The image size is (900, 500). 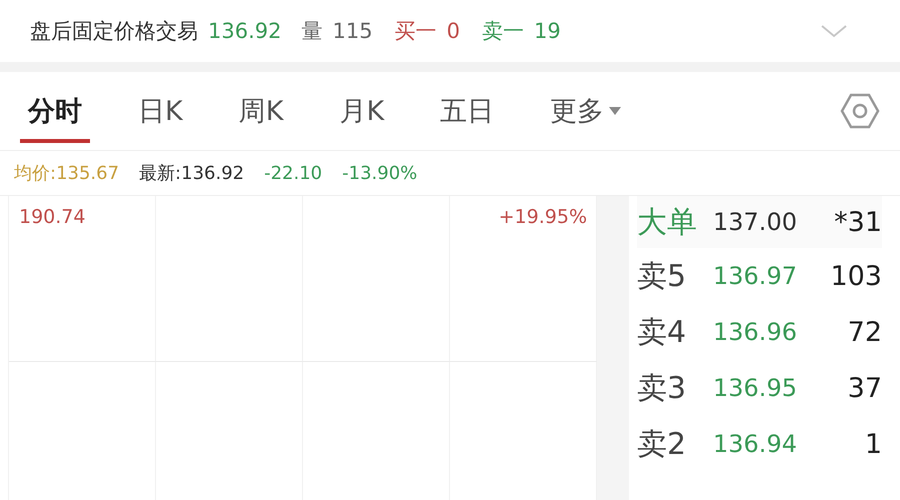 I want to click on percent-change: -13.90%, so click(x=380, y=173).